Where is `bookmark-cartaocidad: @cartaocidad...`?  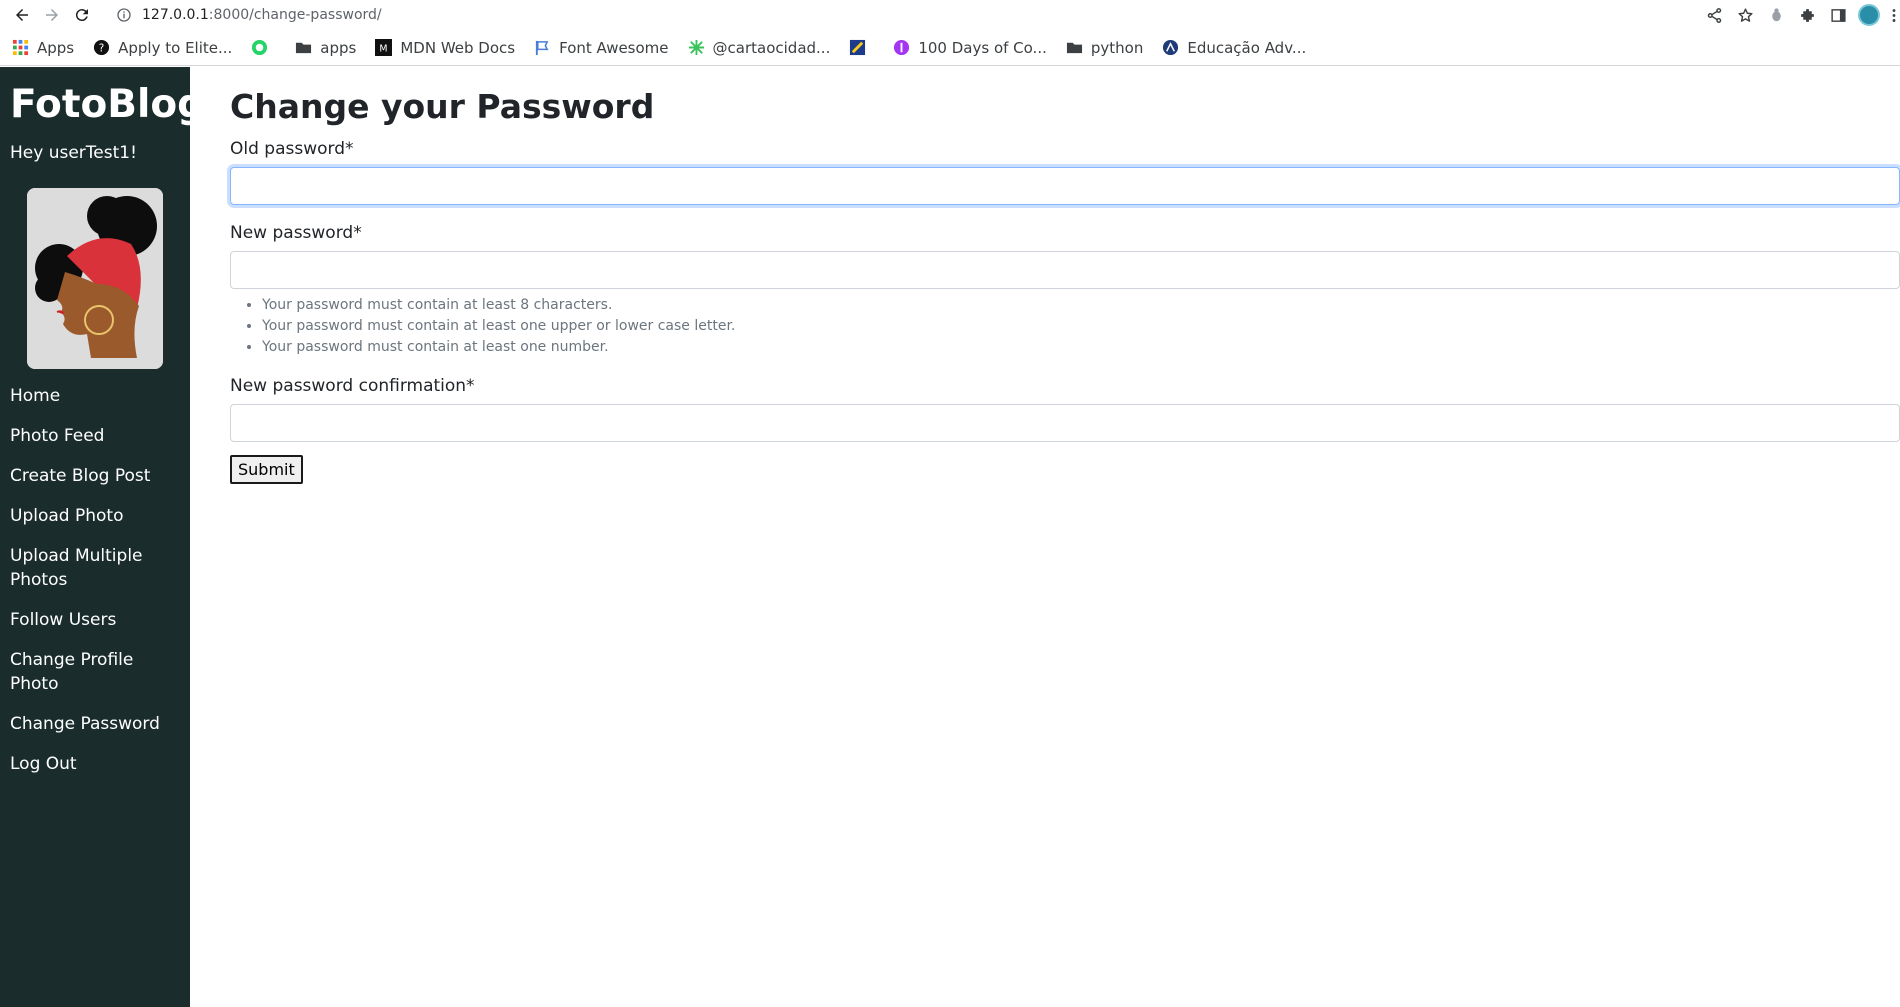
bookmark-cartaocidad: @cartaocidad... is located at coordinates (759, 47).